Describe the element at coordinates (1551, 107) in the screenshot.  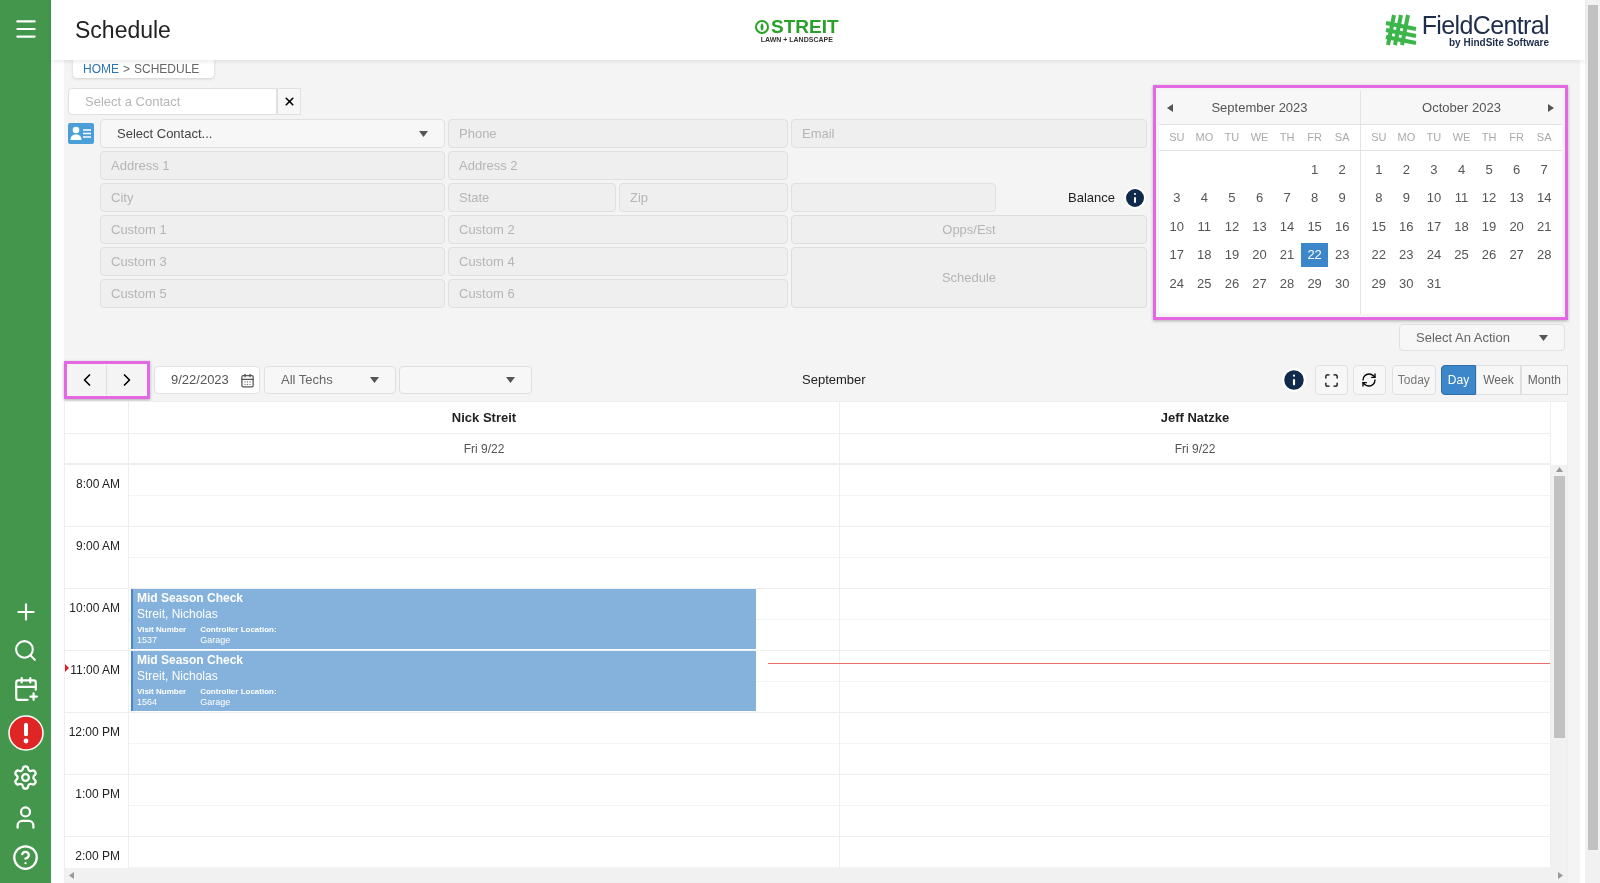
I see `next-month-icon` at that location.